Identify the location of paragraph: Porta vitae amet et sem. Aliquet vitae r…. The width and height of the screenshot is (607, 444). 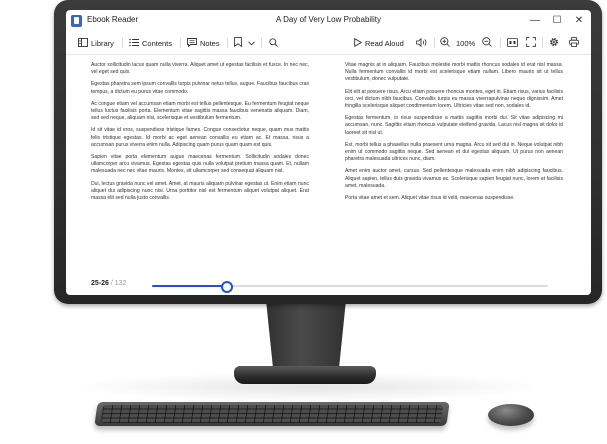
(430, 198).